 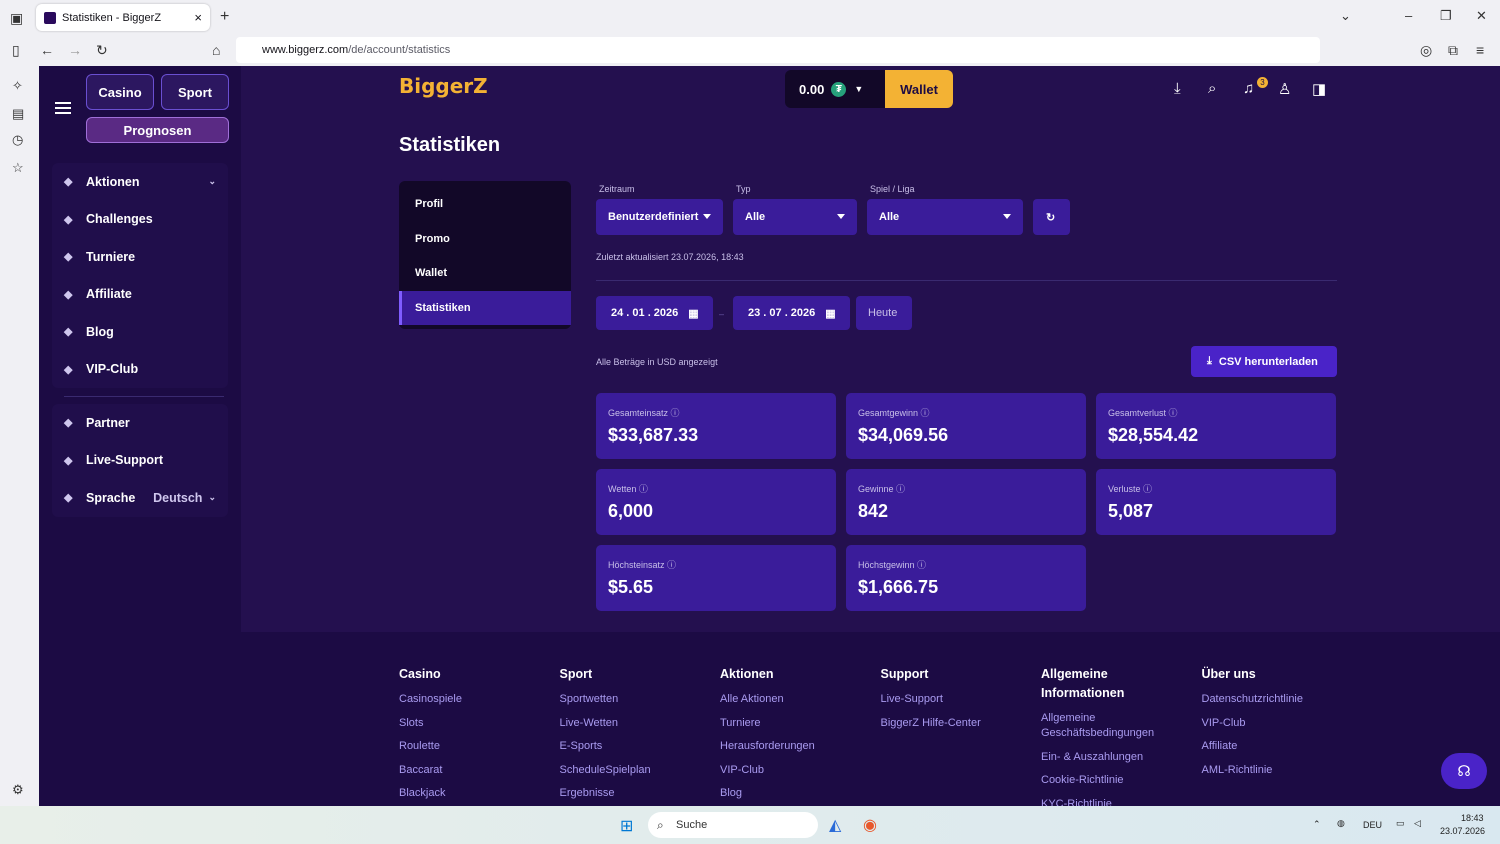 What do you see at coordinates (18, 168) in the screenshot?
I see `bookmarks-icon: ☆` at bounding box center [18, 168].